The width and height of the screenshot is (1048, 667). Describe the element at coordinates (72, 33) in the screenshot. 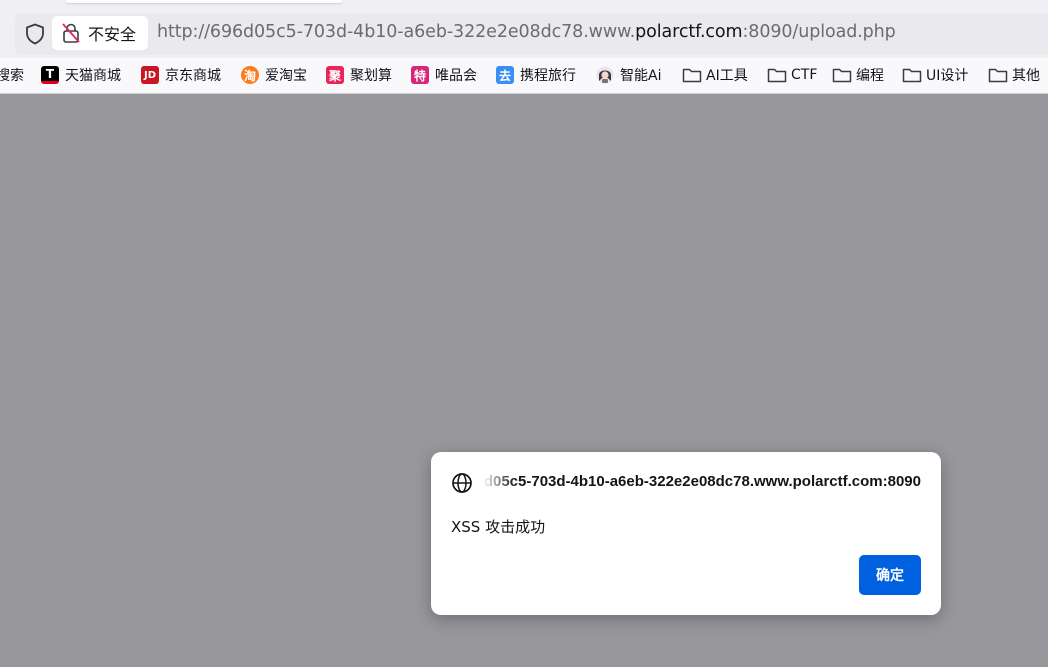

I see `insecure-lock-icon` at that location.